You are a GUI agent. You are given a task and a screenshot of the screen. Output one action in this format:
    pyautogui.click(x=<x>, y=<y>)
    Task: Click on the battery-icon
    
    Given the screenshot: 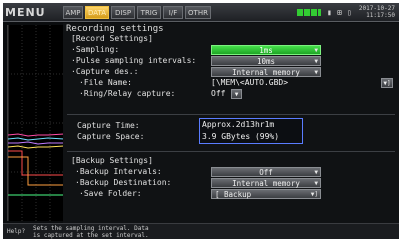 What is the action you would take?
    pyautogui.click(x=300, y=12)
    